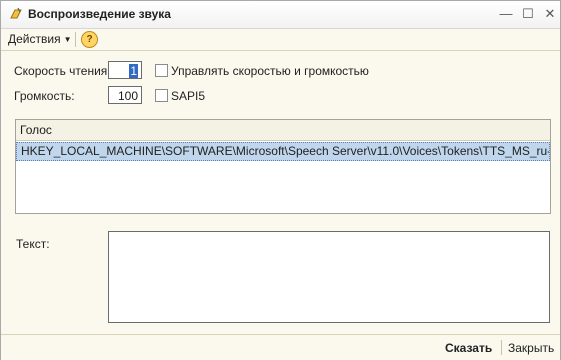  I want to click on sapi5-checkbox, so click(161, 95).